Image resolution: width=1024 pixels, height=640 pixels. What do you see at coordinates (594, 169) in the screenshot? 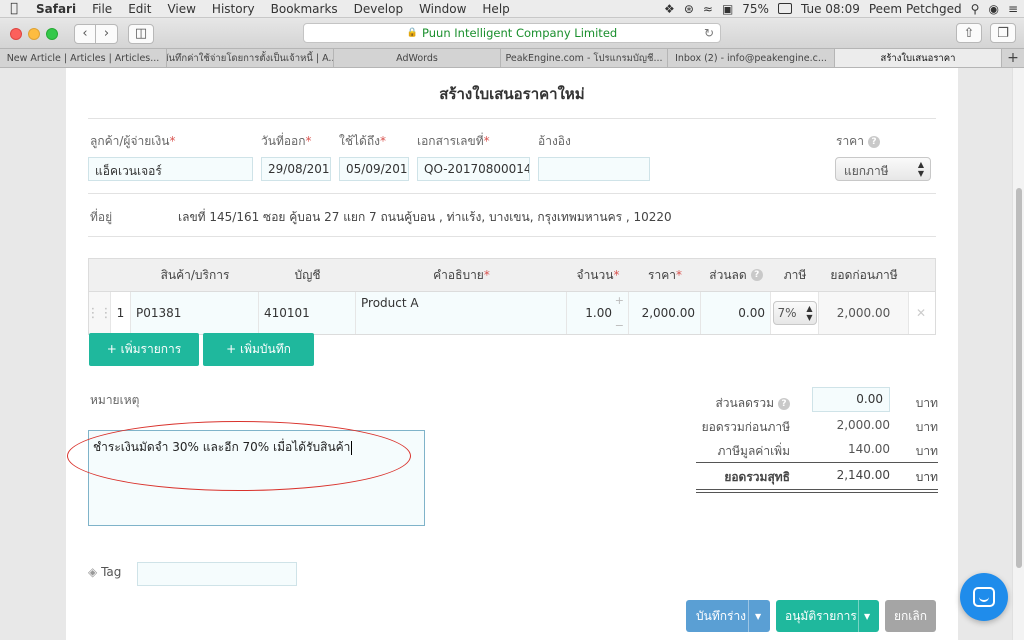
I see `reference-input` at bounding box center [594, 169].